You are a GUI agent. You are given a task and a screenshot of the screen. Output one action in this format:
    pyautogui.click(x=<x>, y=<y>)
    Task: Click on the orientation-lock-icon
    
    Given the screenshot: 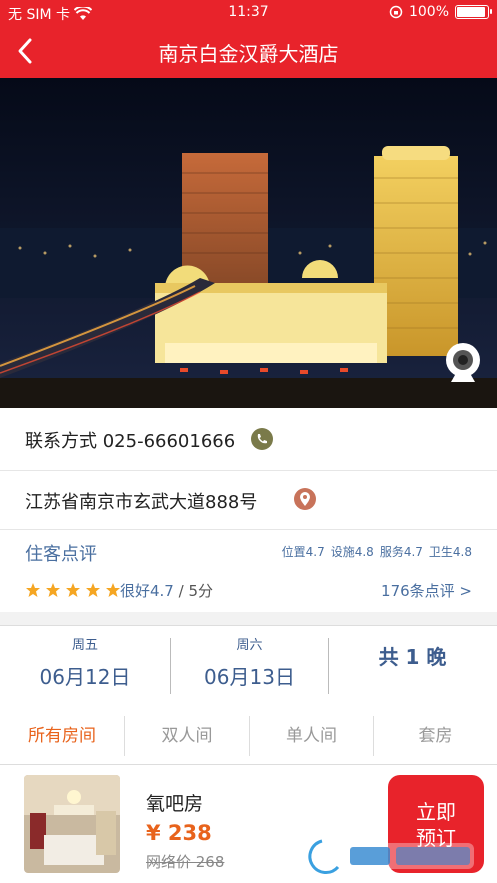 What is the action you would take?
    pyautogui.click(x=396, y=12)
    